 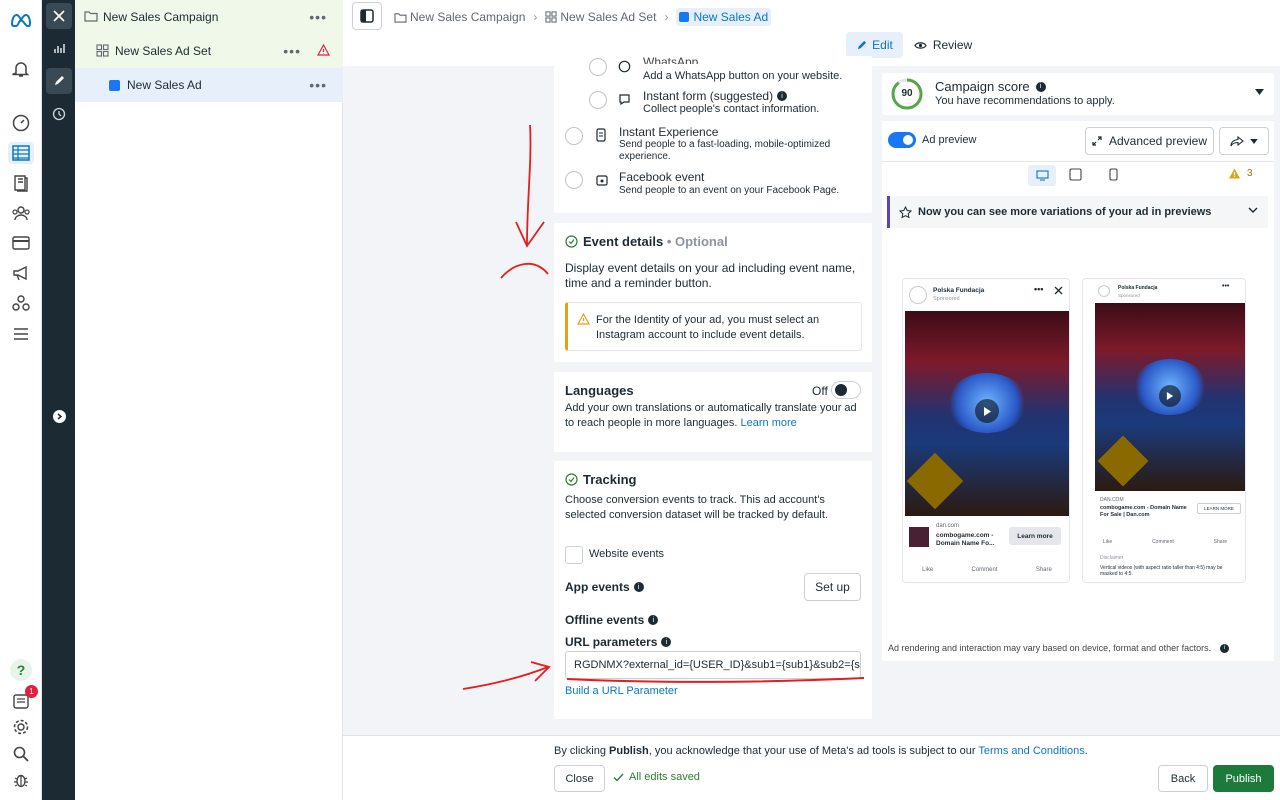 What do you see at coordinates (608, 17) in the screenshot?
I see `breadcrumb-adset: New Sales Ad Set` at bounding box center [608, 17].